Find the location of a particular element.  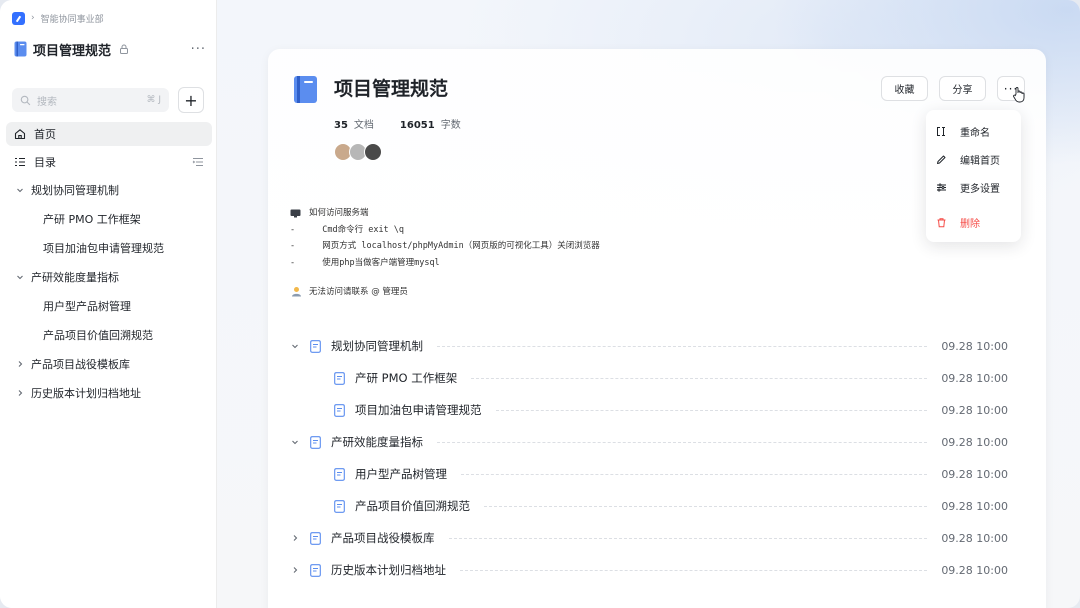

tree-item-label: 产研效能度量指标 is located at coordinates (75, 277).